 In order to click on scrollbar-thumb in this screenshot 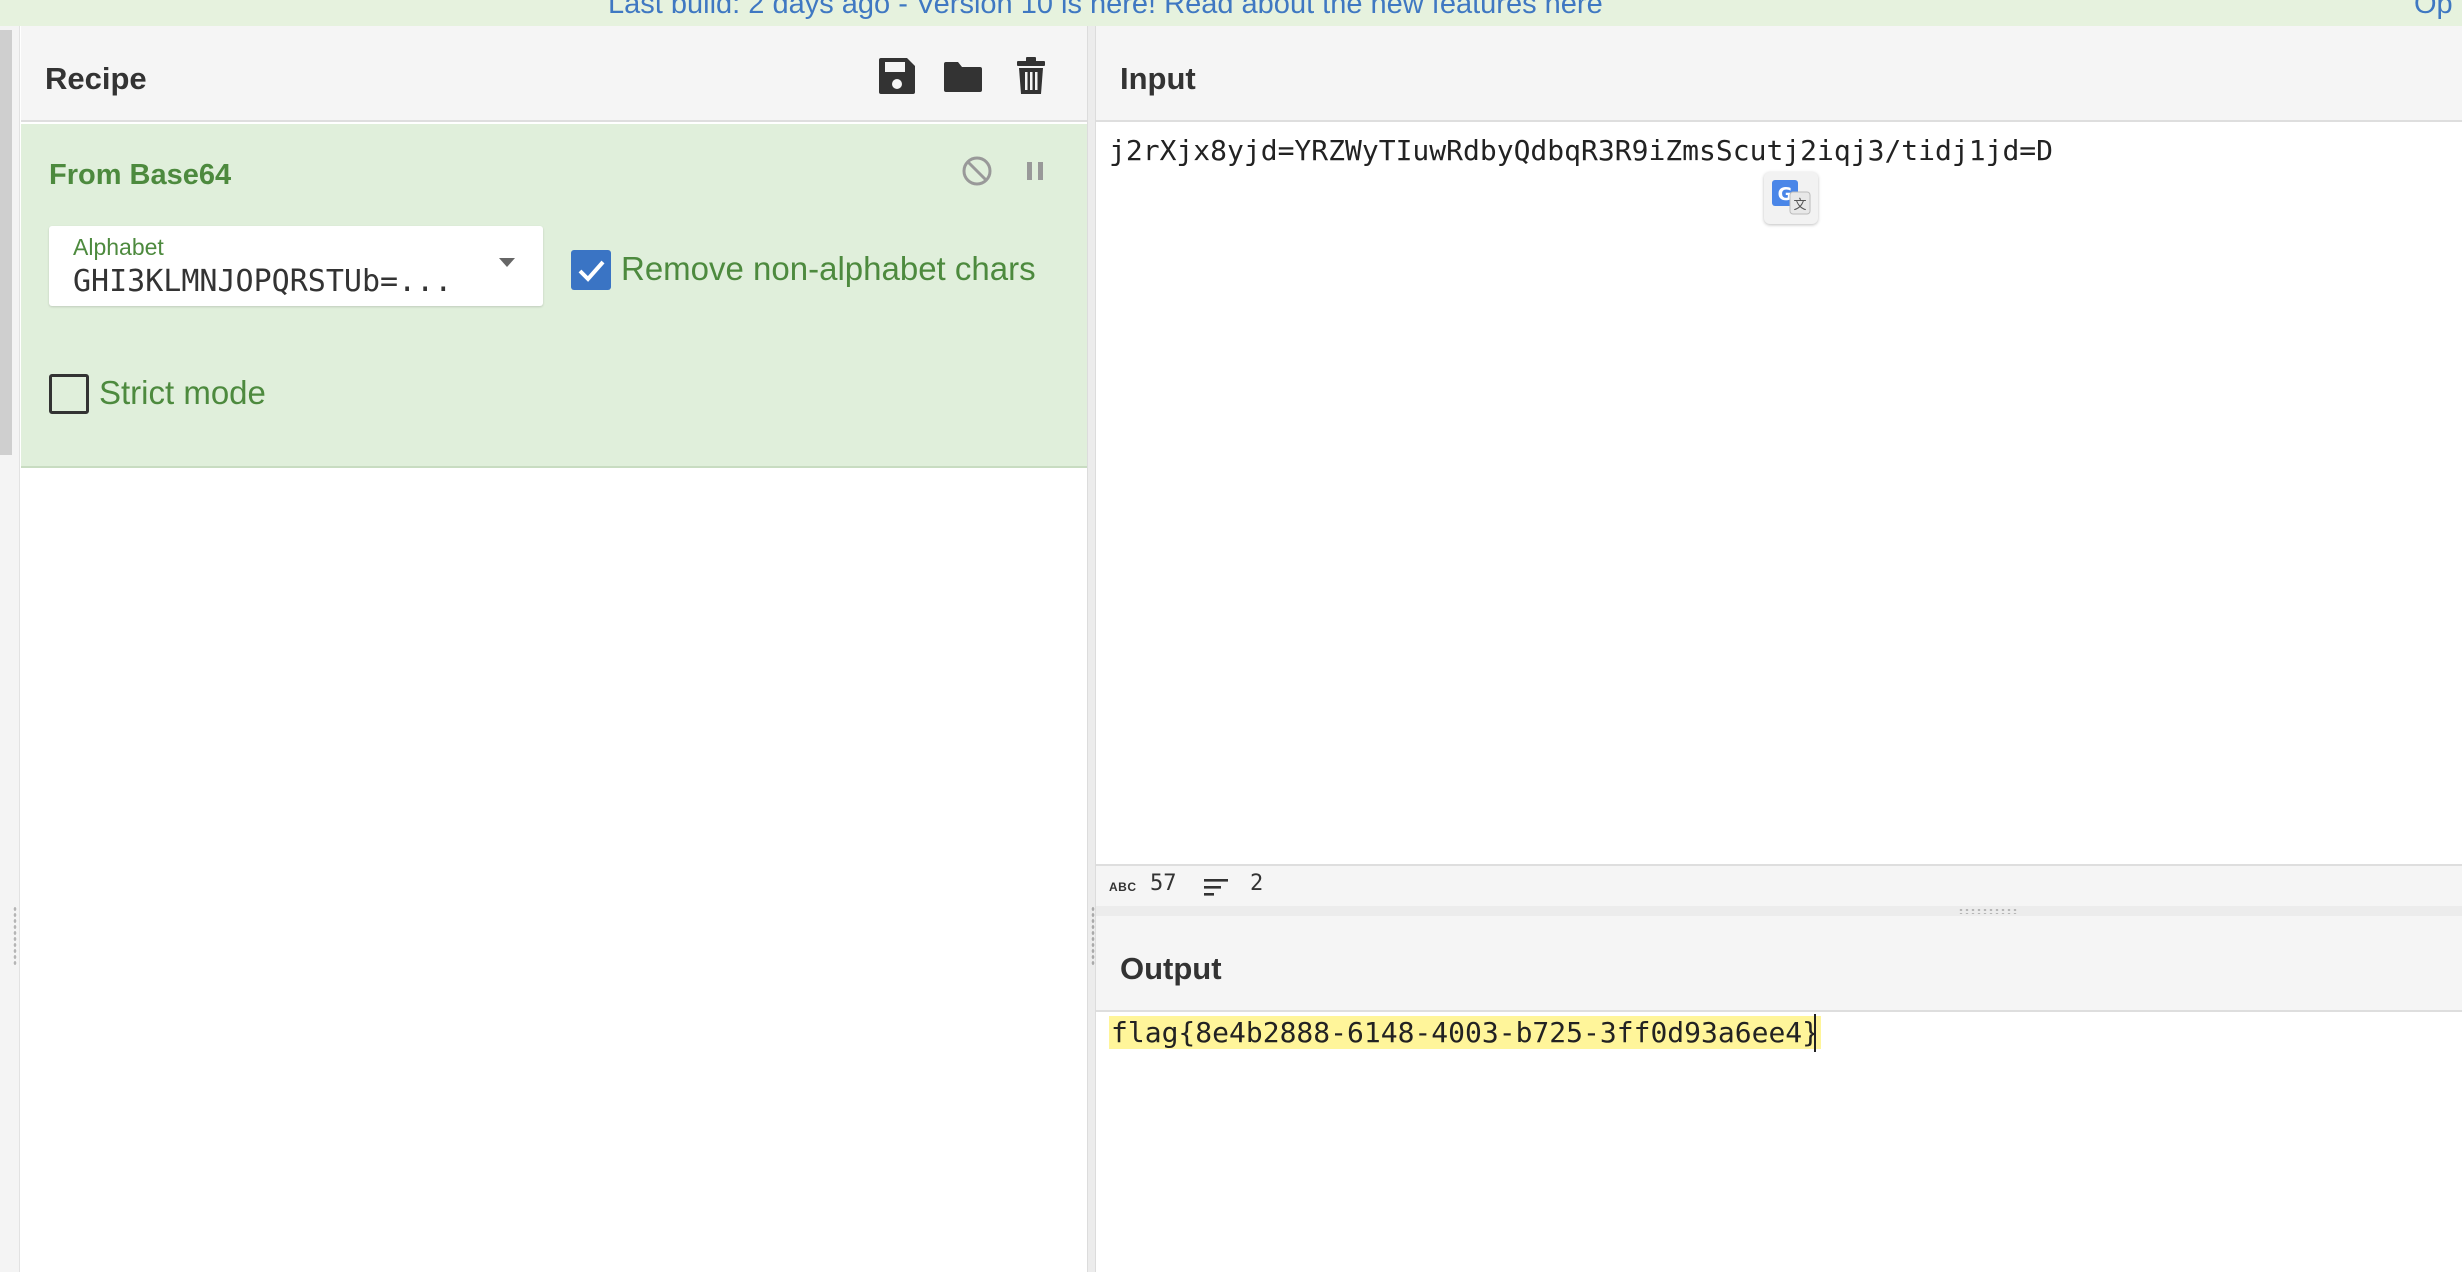, I will do `click(6, 242)`.